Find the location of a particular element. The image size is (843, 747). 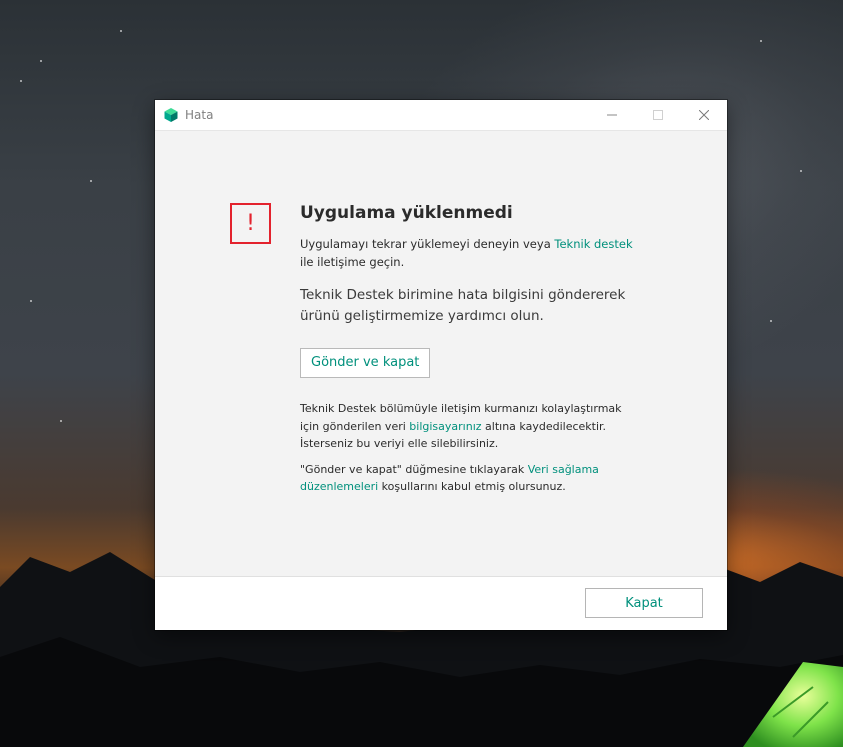

close-button: Kapat is located at coordinates (644, 603).